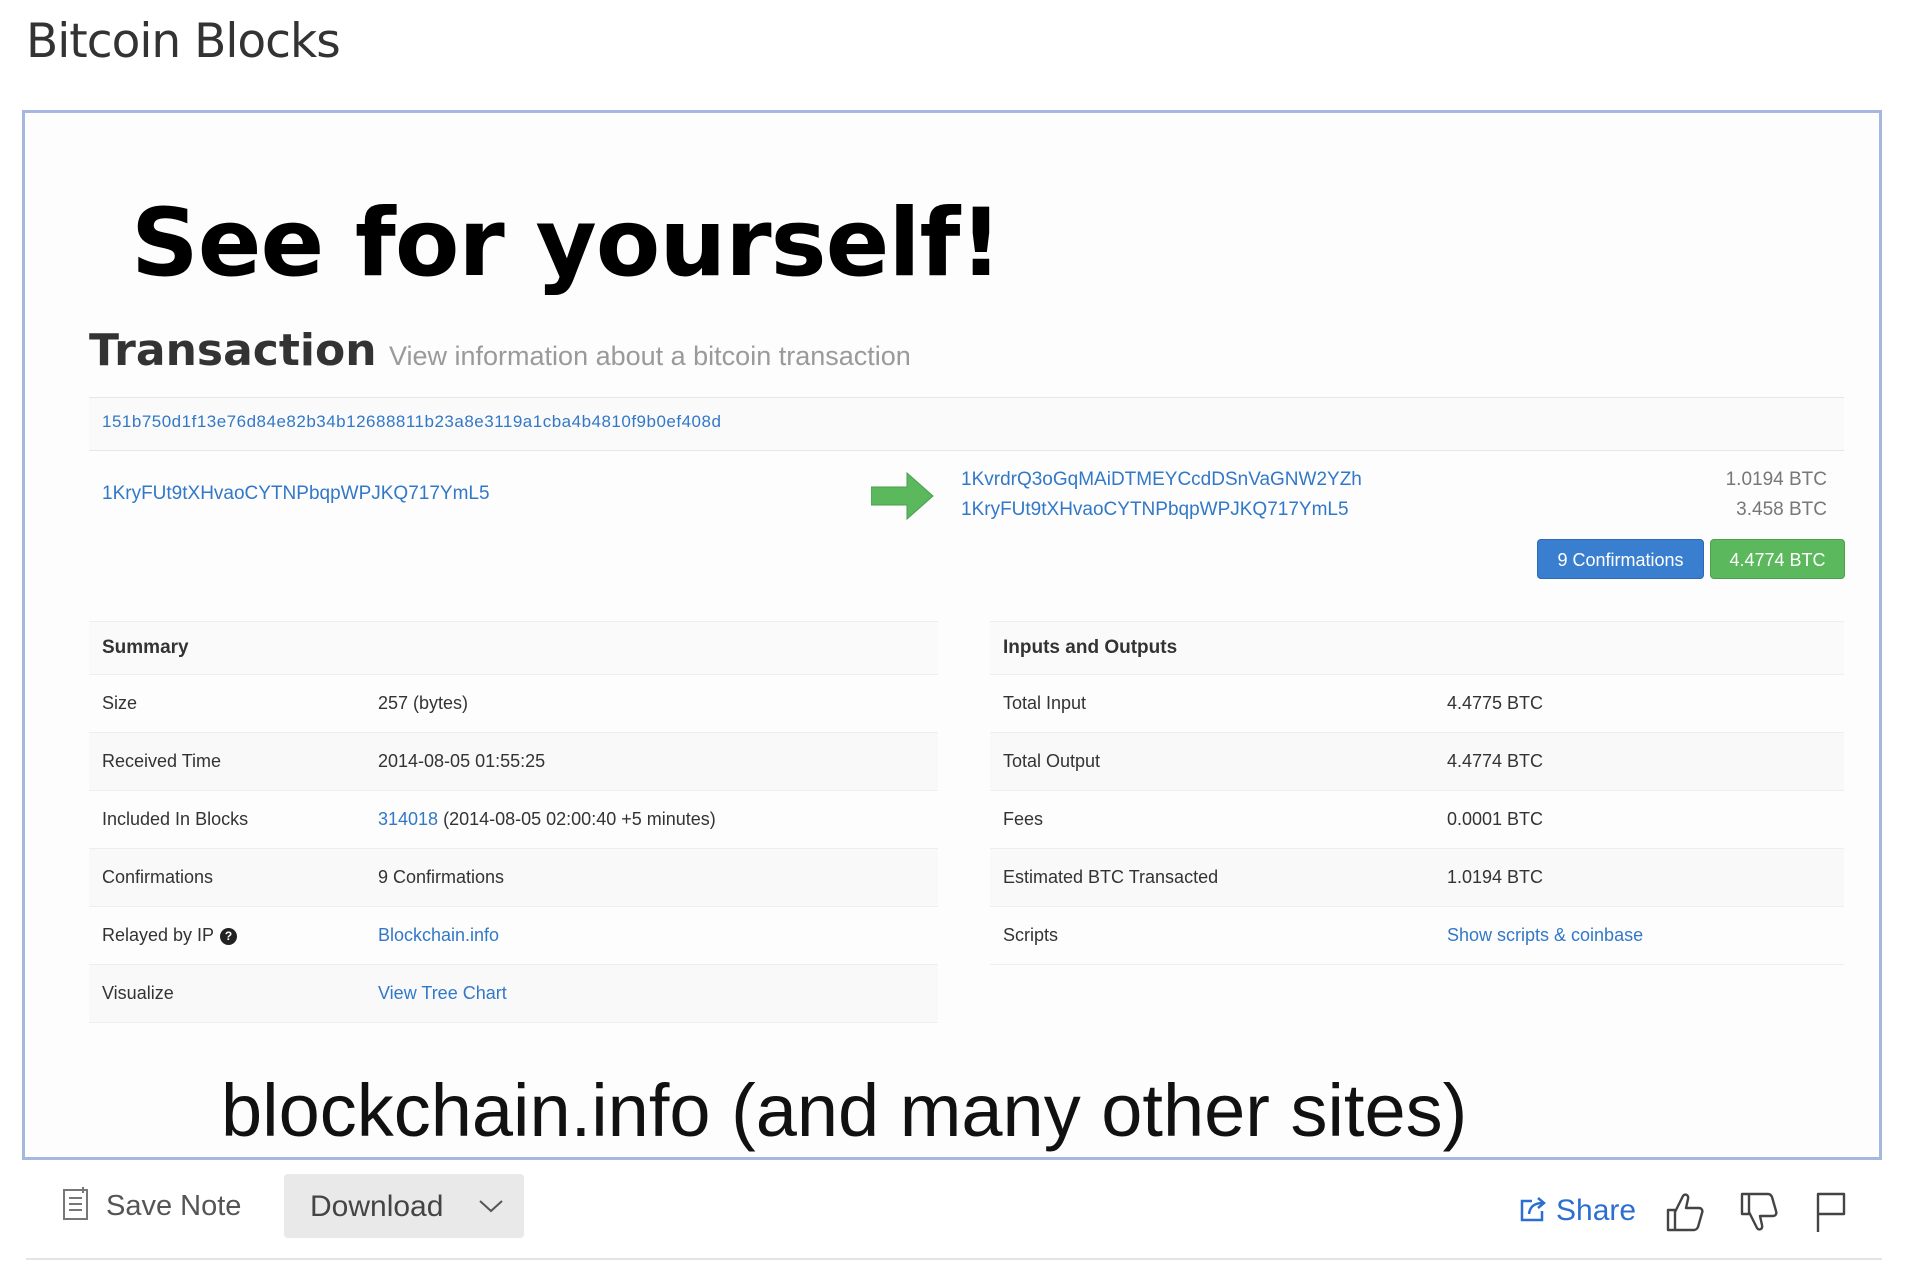  What do you see at coordinates (183, 41) in the screenshot?
I see `page-title: Bitcoin Blocks` at bounding box center [183, 41].